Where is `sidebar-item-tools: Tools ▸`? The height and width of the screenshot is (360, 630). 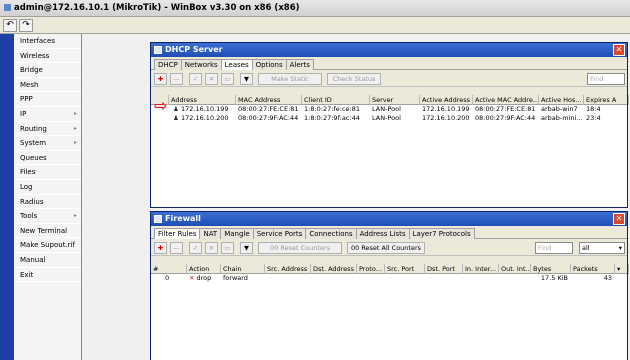 sidebar-item-tools: Tools ▸ is located at coordinates (47, 216).